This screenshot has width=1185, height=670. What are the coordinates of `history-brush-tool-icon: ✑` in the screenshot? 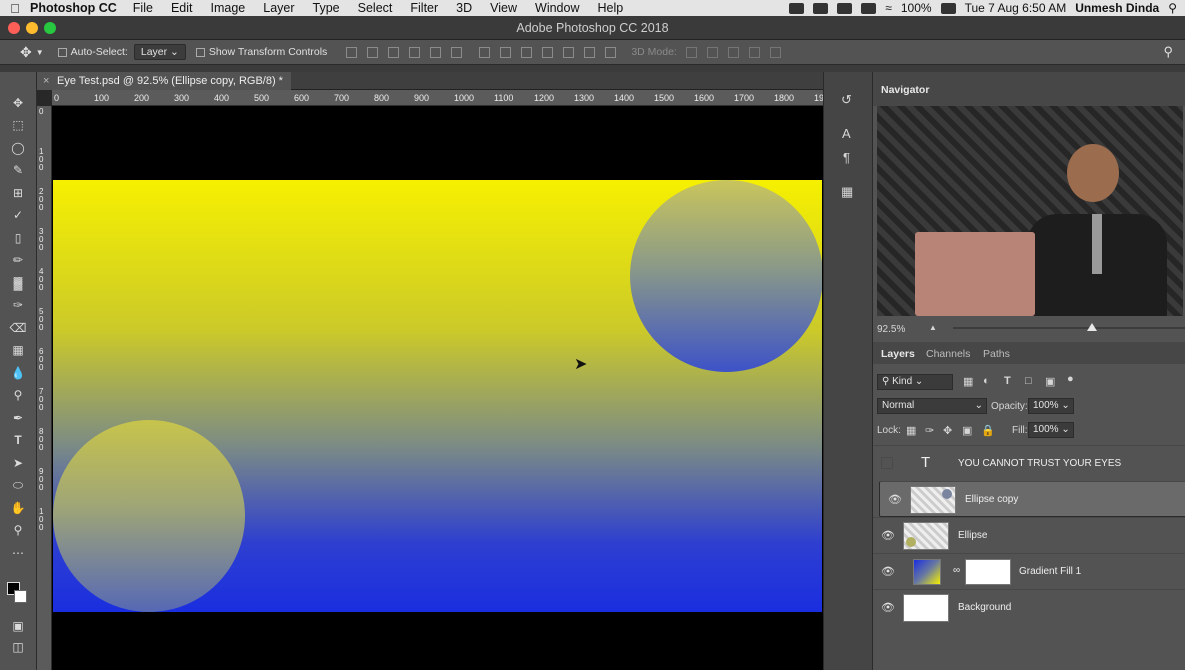 It's located at (18, 305).